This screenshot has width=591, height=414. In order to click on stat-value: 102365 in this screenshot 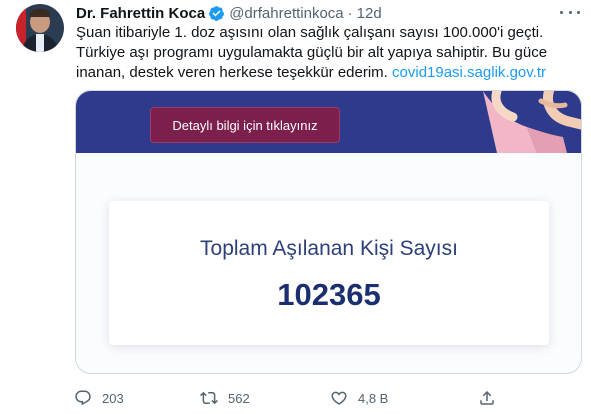, I will do `click(329, 294)`.